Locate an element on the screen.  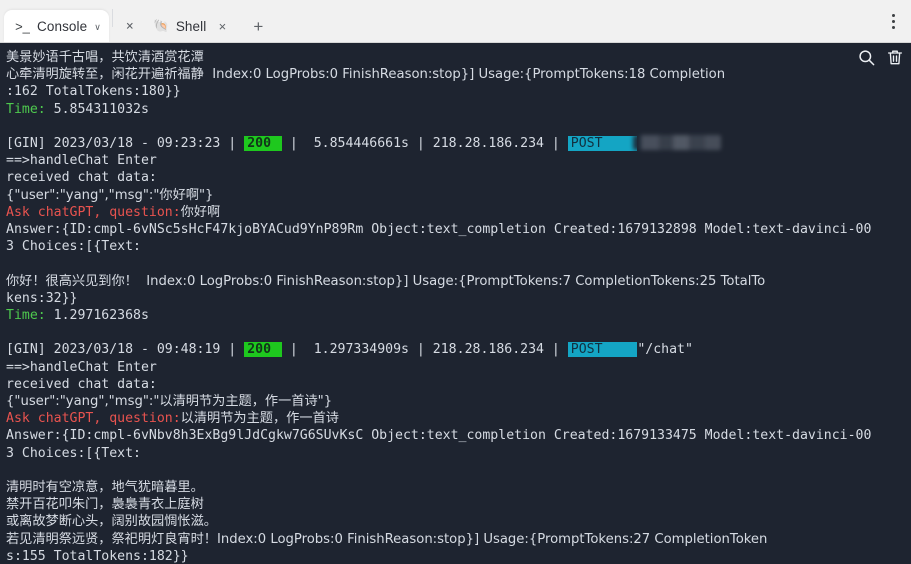
terminal-line: {"user":"yang","msg":"你好啊"} is located at coordinates (110, 195).